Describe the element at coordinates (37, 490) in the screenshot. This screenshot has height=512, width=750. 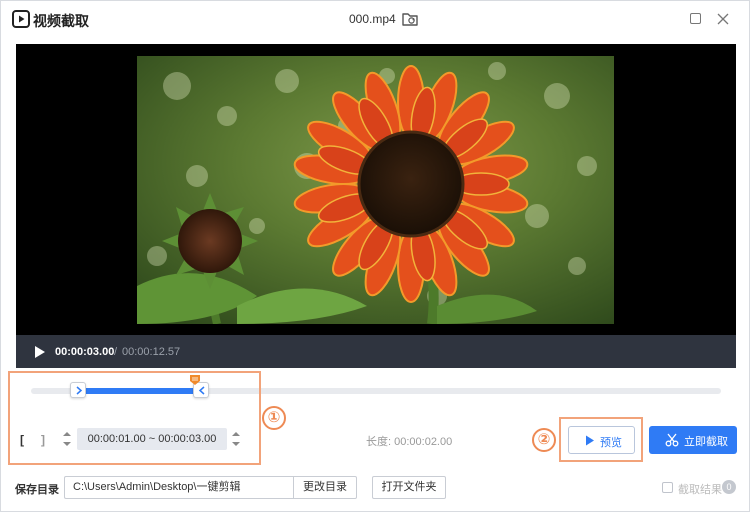
I see `save-dir-label: 保存目录` at that location.